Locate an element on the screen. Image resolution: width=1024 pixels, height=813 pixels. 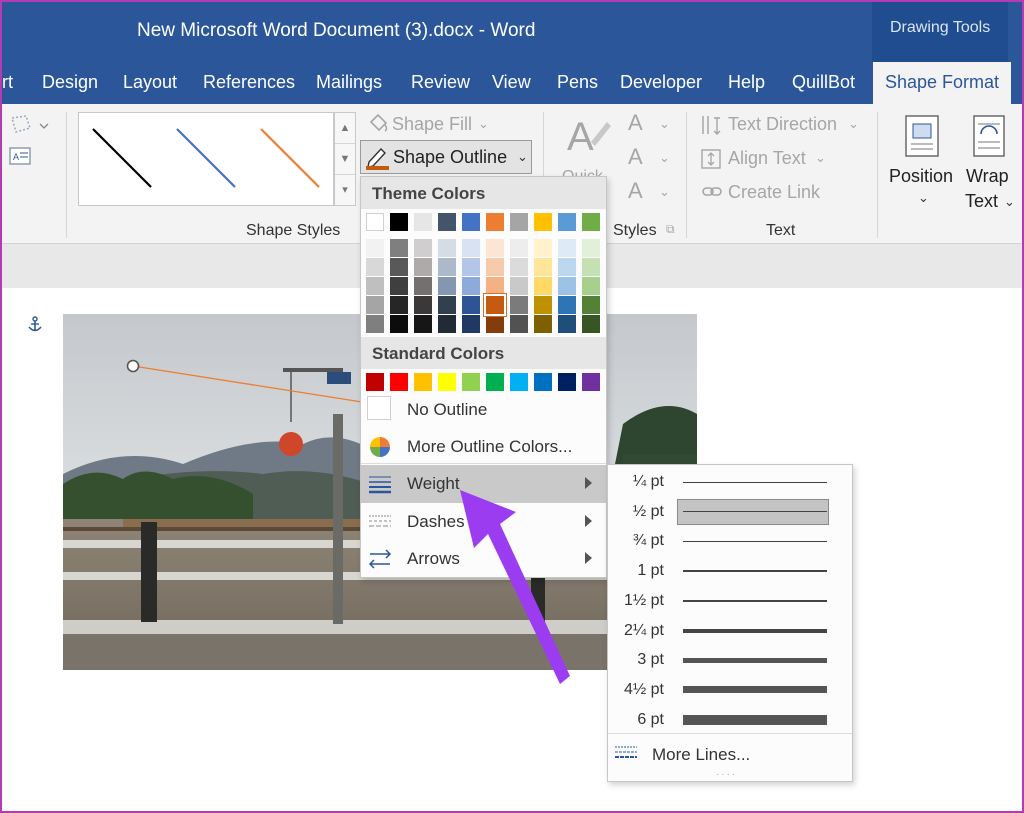
tab-references: References is located at coordinates (249, 82).